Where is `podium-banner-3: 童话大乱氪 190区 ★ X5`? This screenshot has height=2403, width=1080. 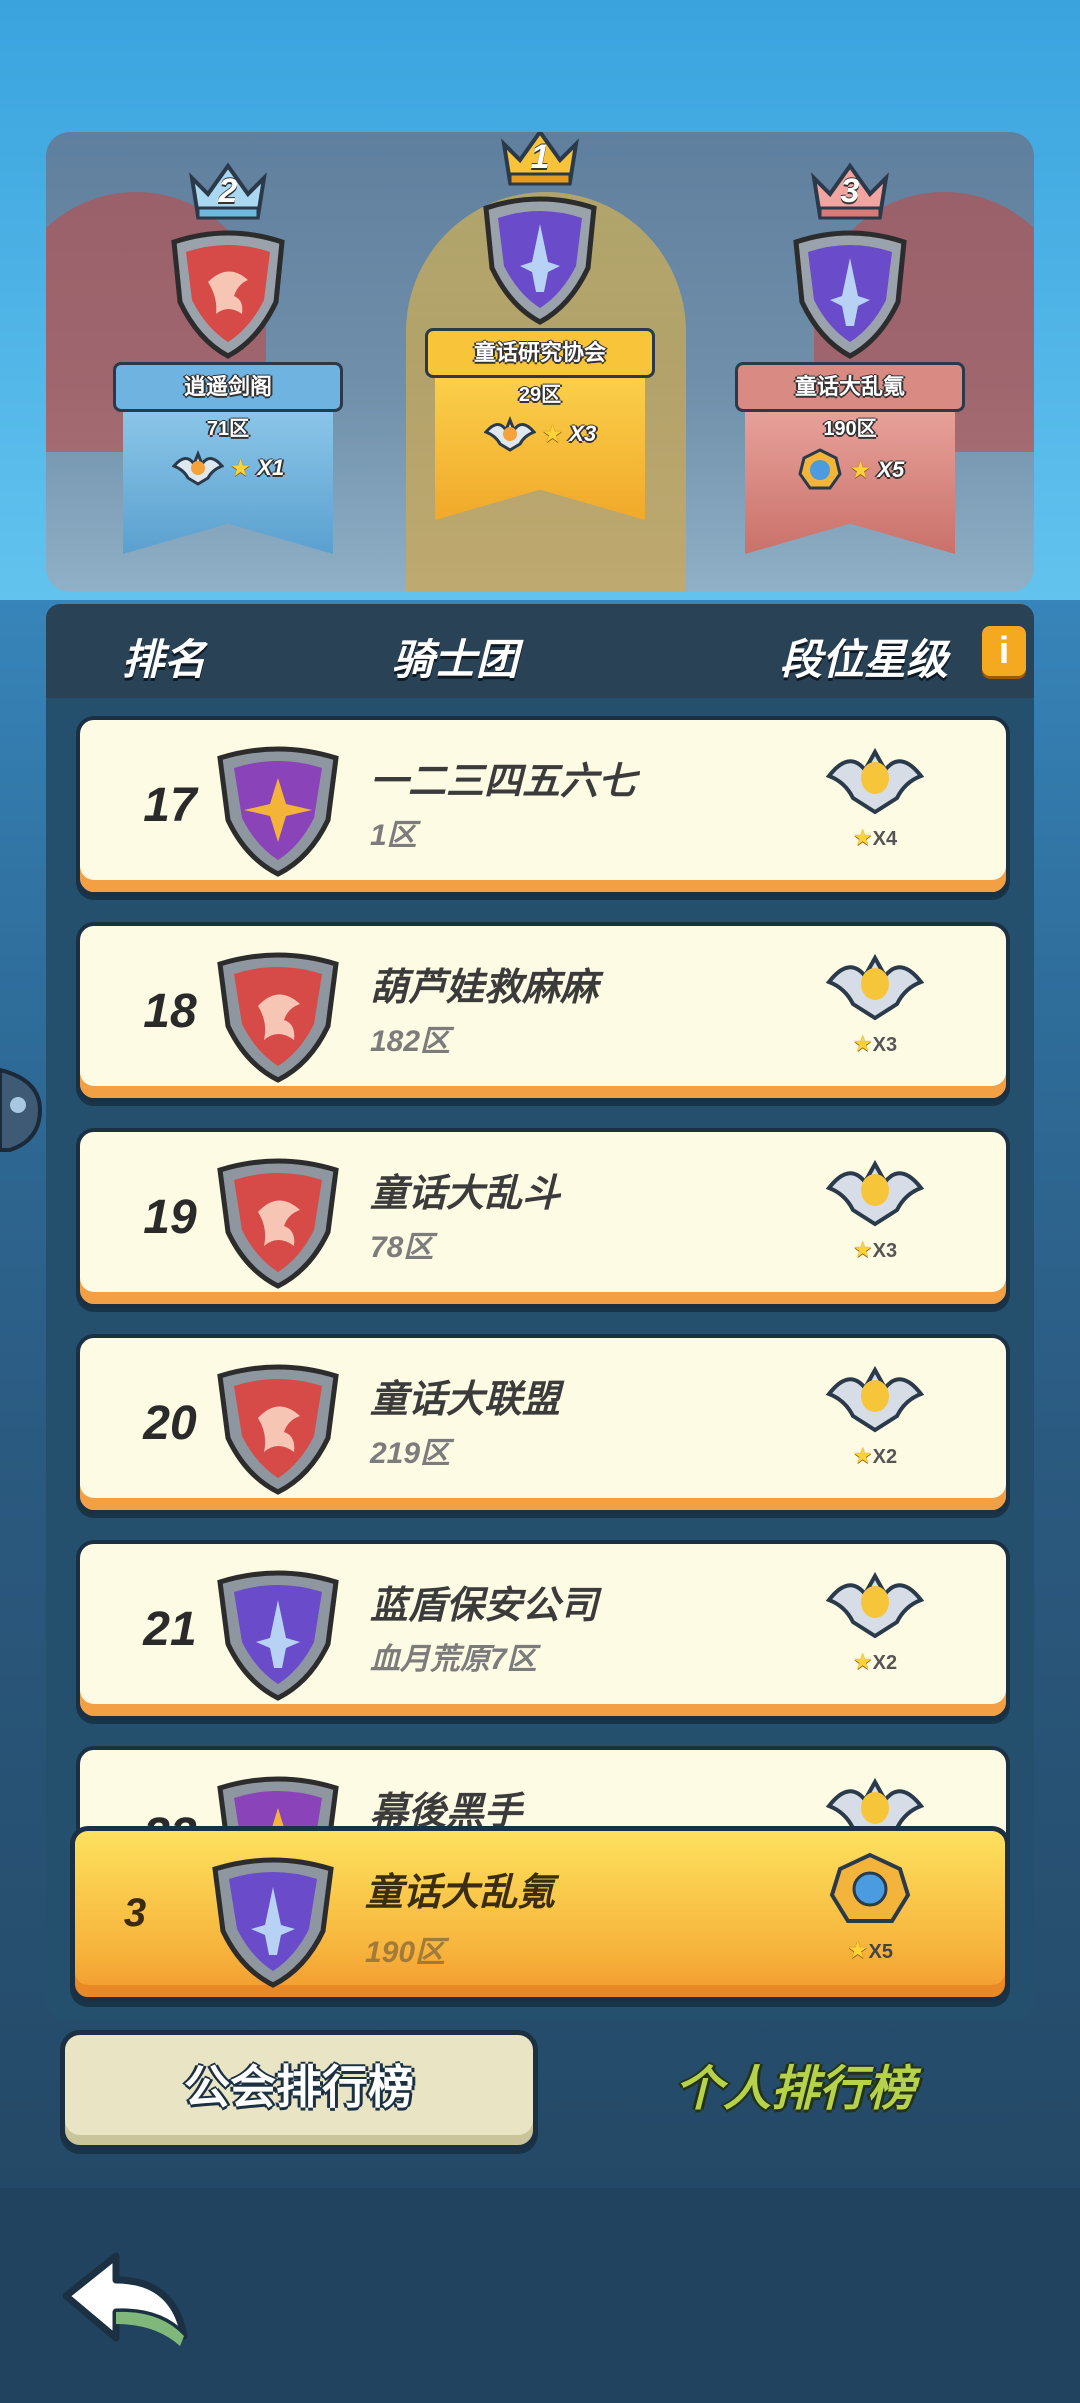
podium-banner-3: 童话大乱氪 190区 ★ X5 is located at coordinates (850, 458).